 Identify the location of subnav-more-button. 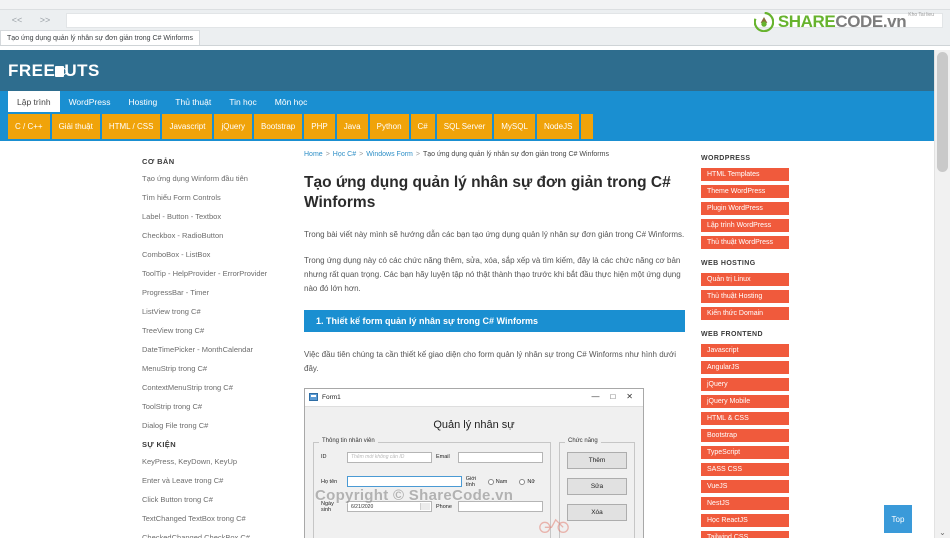
(587, 126).